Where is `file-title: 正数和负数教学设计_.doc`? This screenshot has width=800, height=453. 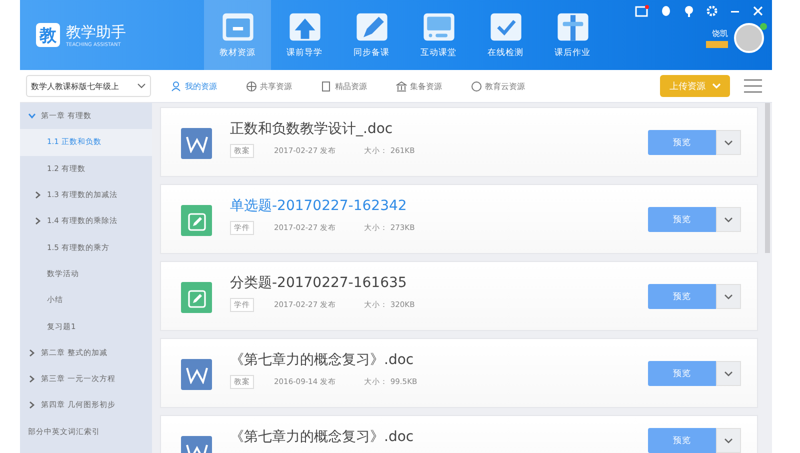 file-title: 正数和负数教学设计_.doc is located at coordinates (311, 129).